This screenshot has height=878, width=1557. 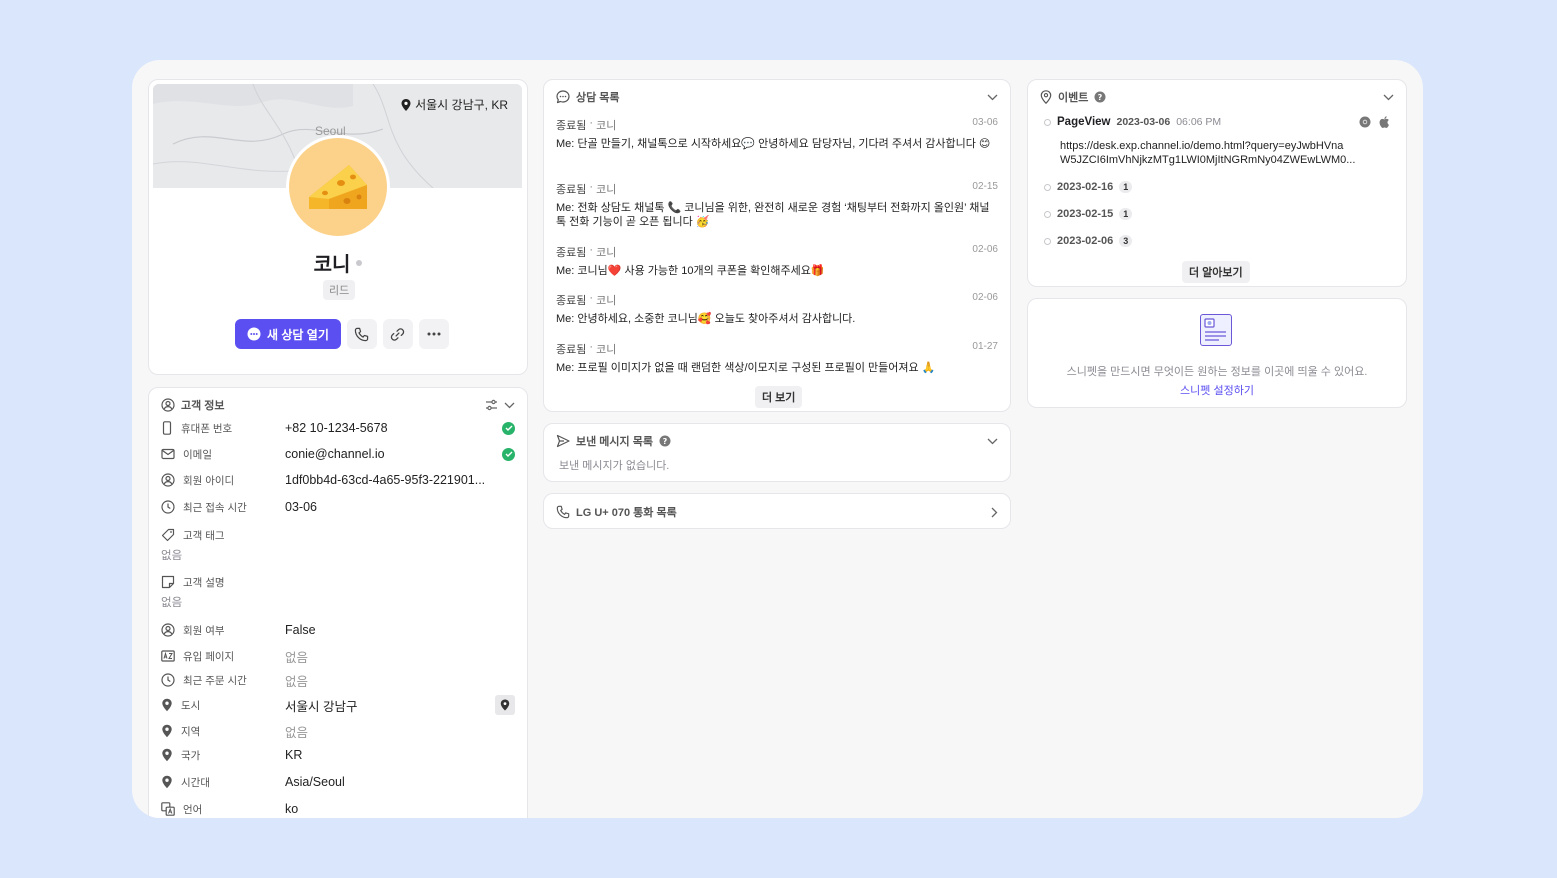 What do you see at coordinates (626, 513) in the screenshot?
I see `call-history-title: LG U+ 070 통화 목록` at bounding box center [626, 513].